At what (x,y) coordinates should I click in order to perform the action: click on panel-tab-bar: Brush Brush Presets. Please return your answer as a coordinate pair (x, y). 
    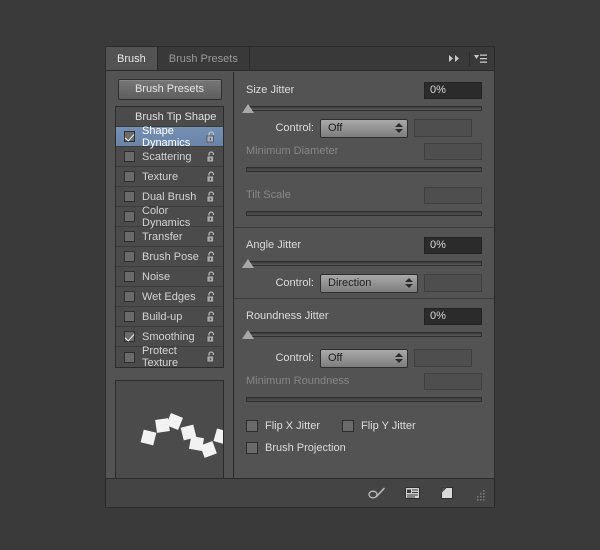
    Looking at the image, I should click on (300, 59).